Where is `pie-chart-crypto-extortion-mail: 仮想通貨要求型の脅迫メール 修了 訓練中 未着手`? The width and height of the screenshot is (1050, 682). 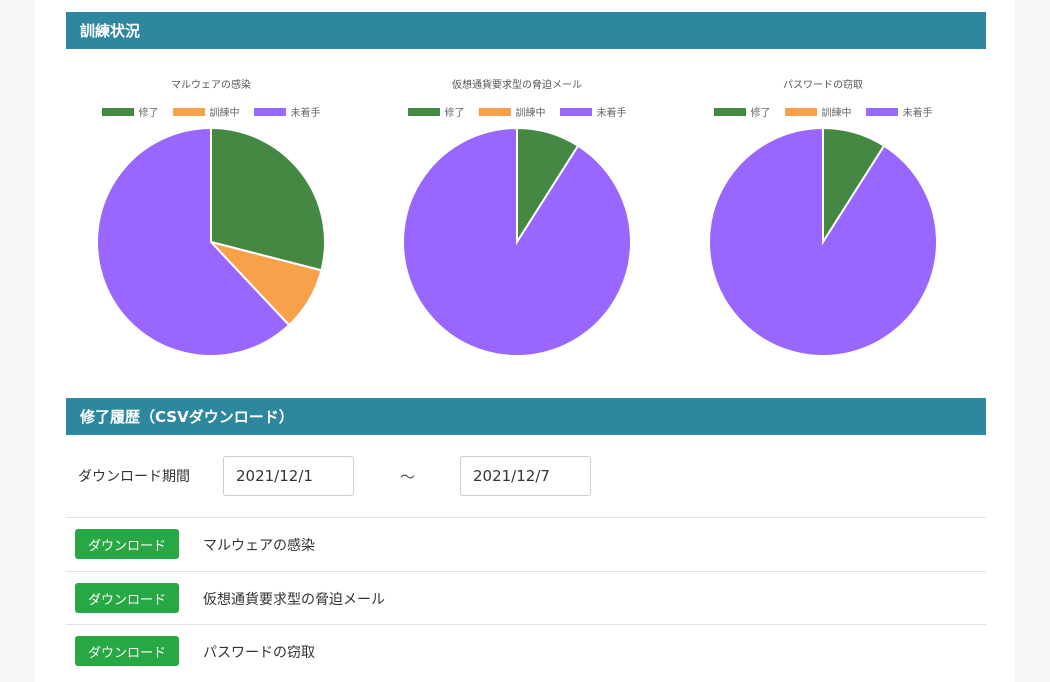
pie-chart-crypto-extortion-mail: 仮想通貨要求型の脅迫メール 修了 訓練中 未着手 is located at coordinates (517, 222).